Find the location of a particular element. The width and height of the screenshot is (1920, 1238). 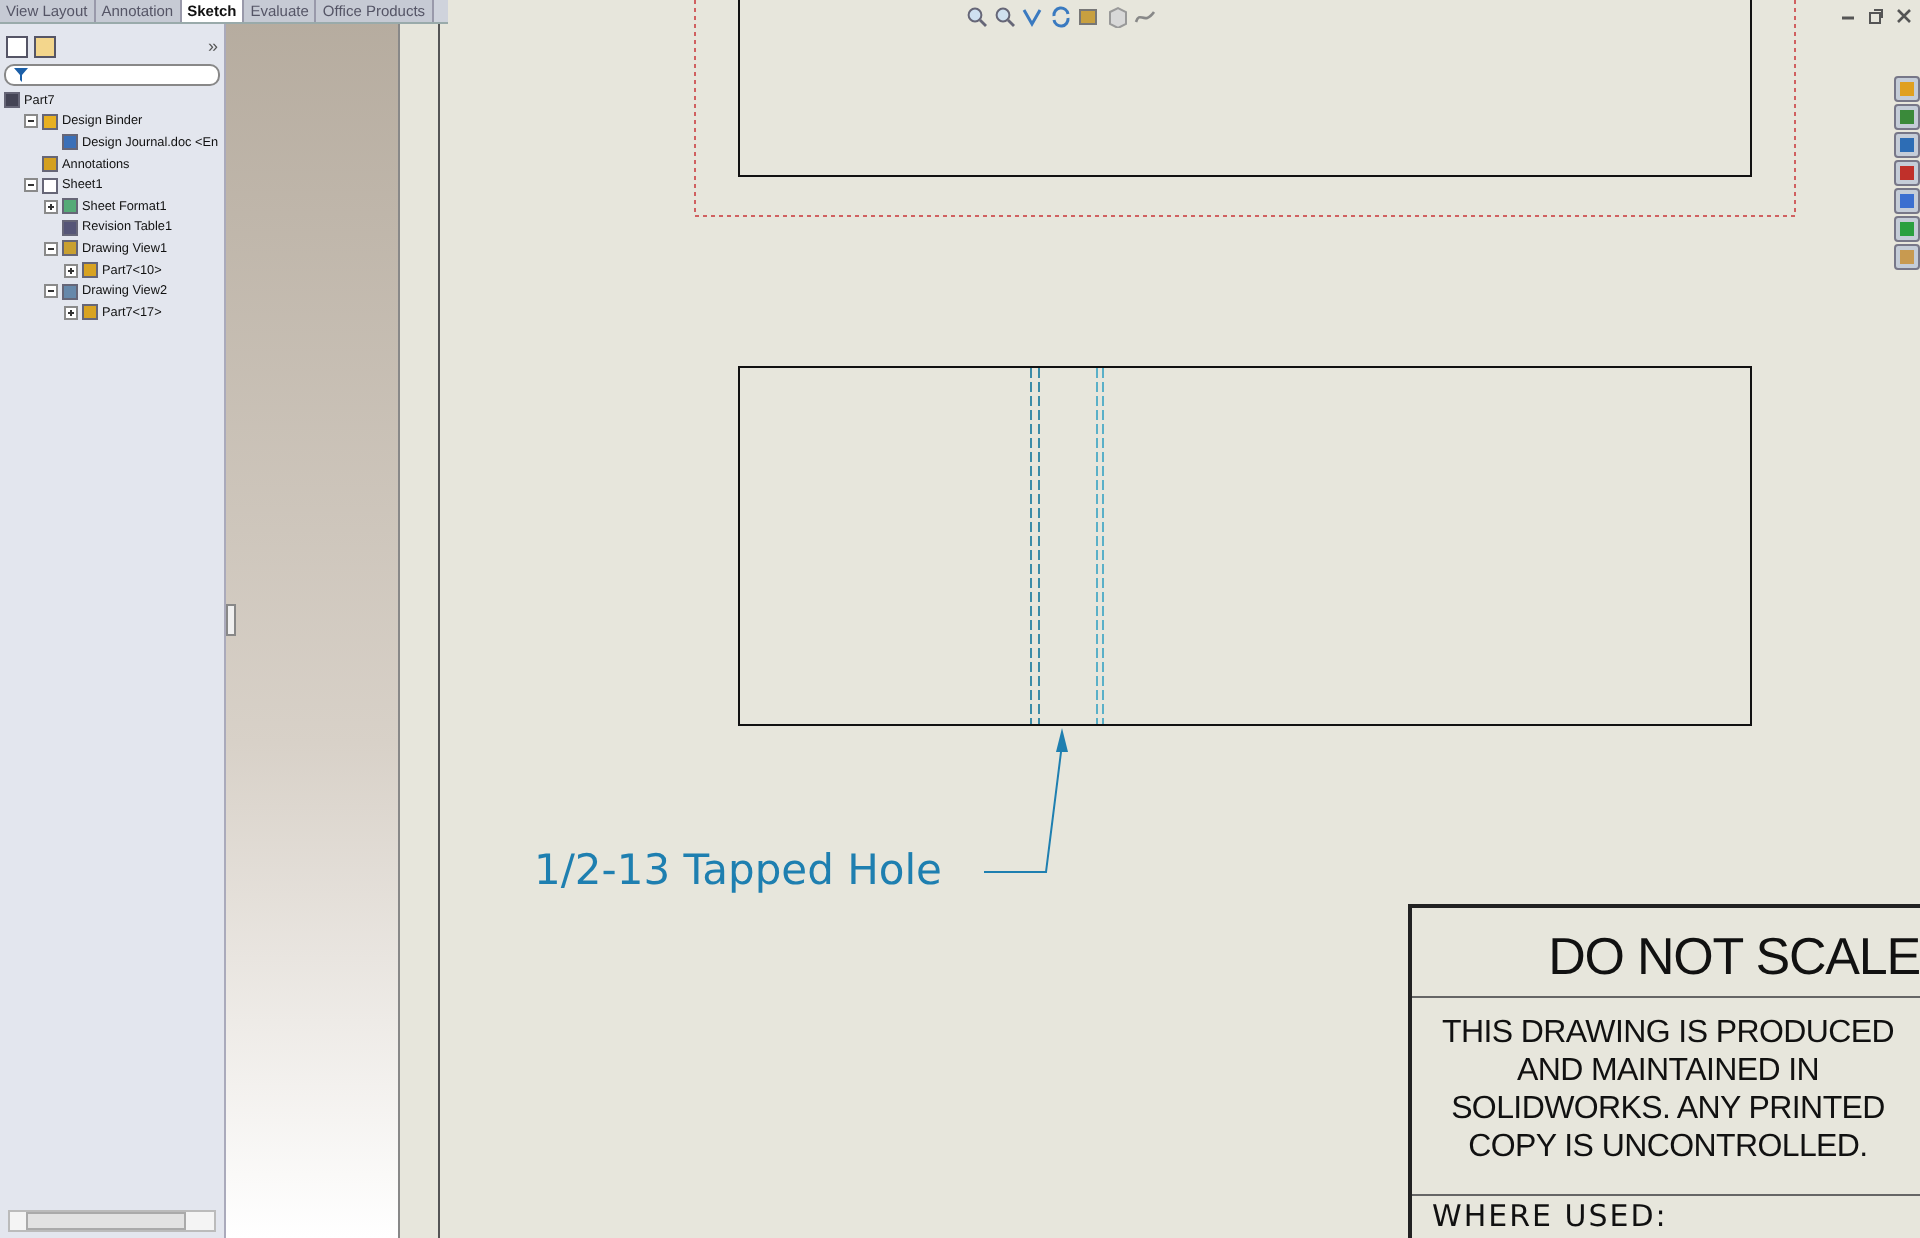

close-icon is located at coordinates (1904, 16).